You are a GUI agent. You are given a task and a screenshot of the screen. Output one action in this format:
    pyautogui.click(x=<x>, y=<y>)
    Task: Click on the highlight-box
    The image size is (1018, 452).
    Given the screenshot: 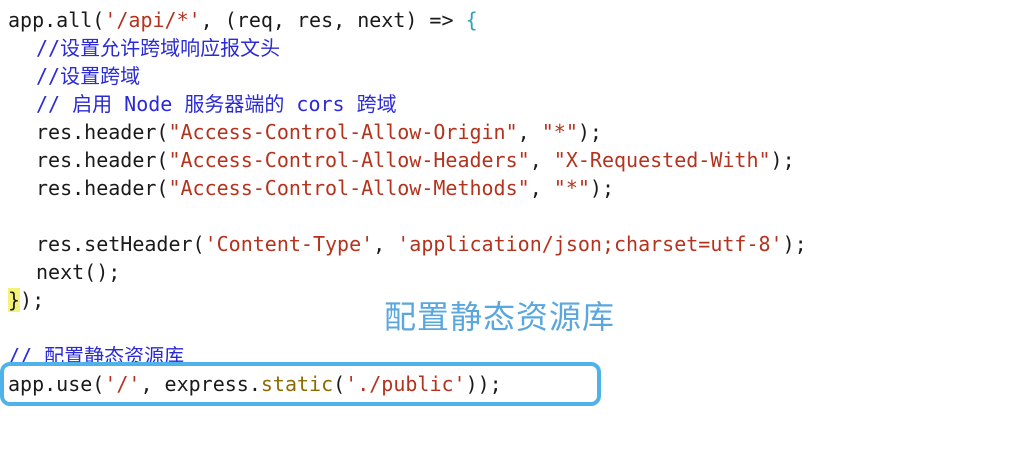 What is the action you would take?
    pyautogui.click(x=300, y=384)
    